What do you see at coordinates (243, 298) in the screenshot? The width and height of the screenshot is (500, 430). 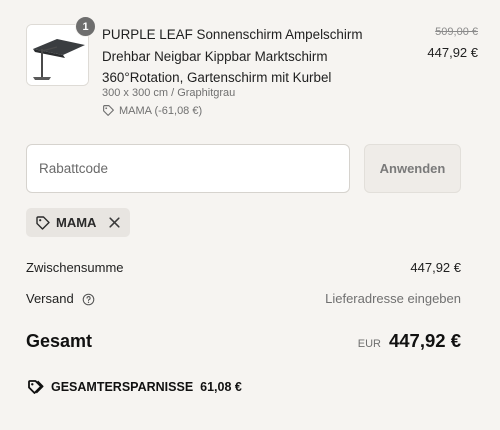 I see `shipping-row: Versand Lieferadresse eingeben` at bounding box center [243, 298].